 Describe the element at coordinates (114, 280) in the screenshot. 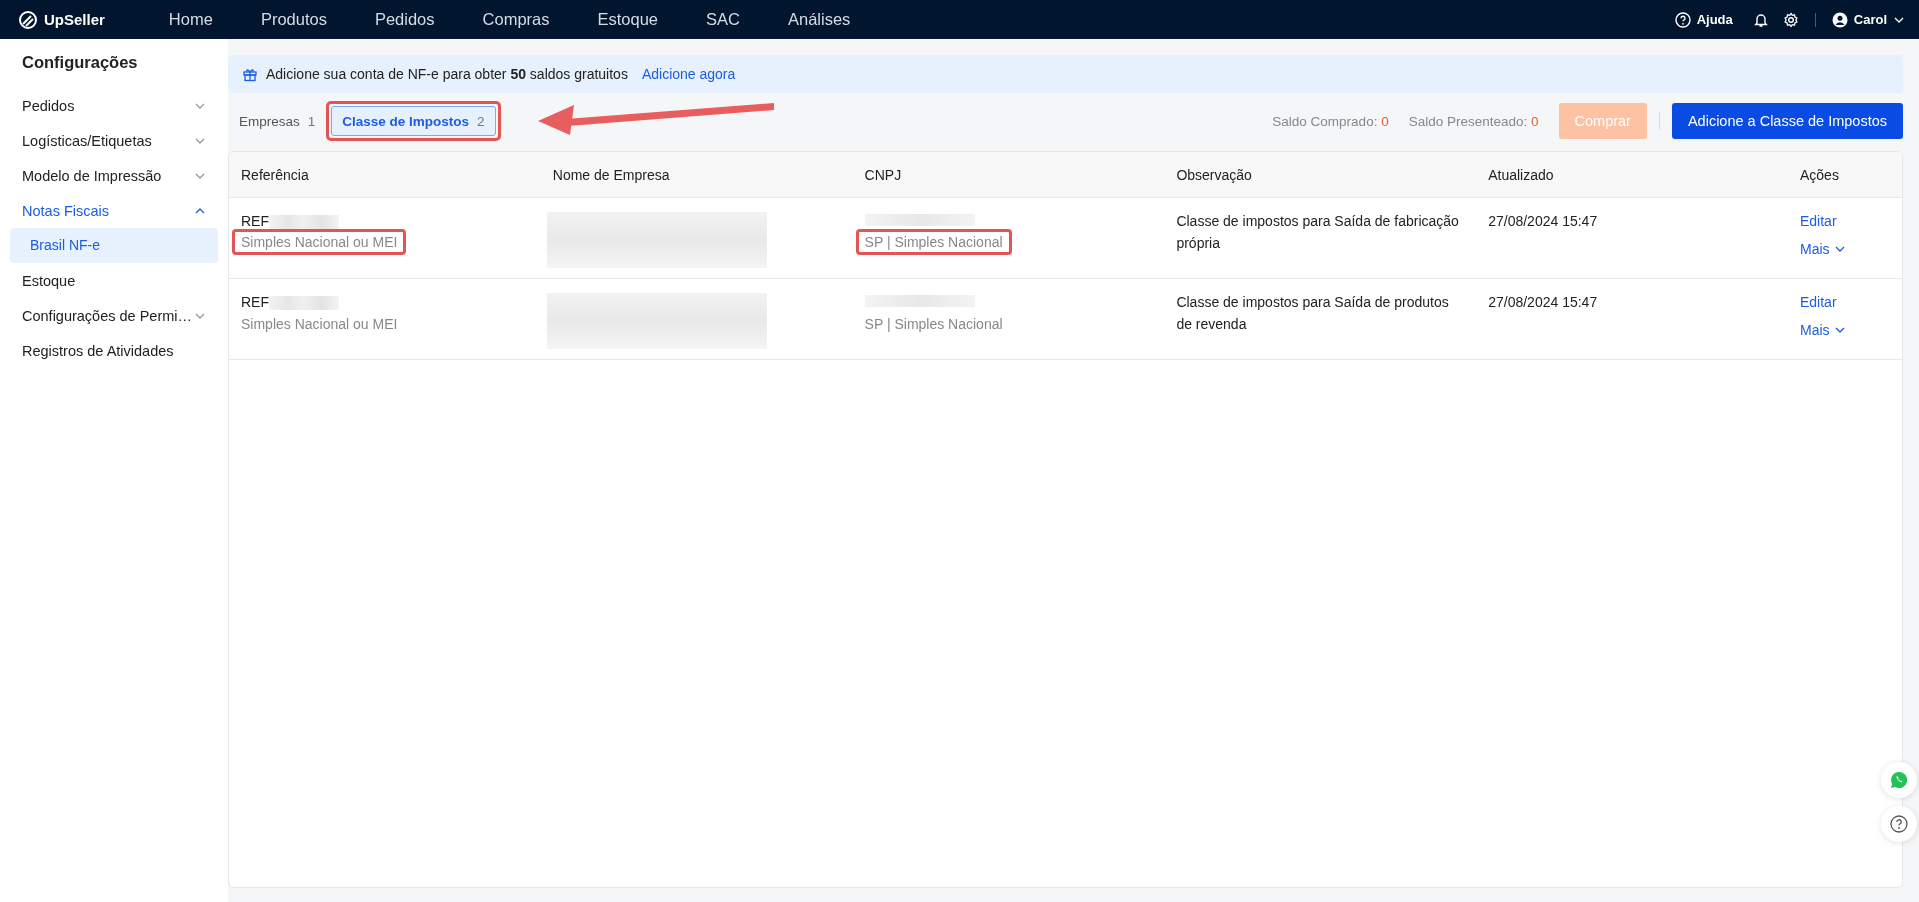

I see `sidebar-item: Estoque` at that location.